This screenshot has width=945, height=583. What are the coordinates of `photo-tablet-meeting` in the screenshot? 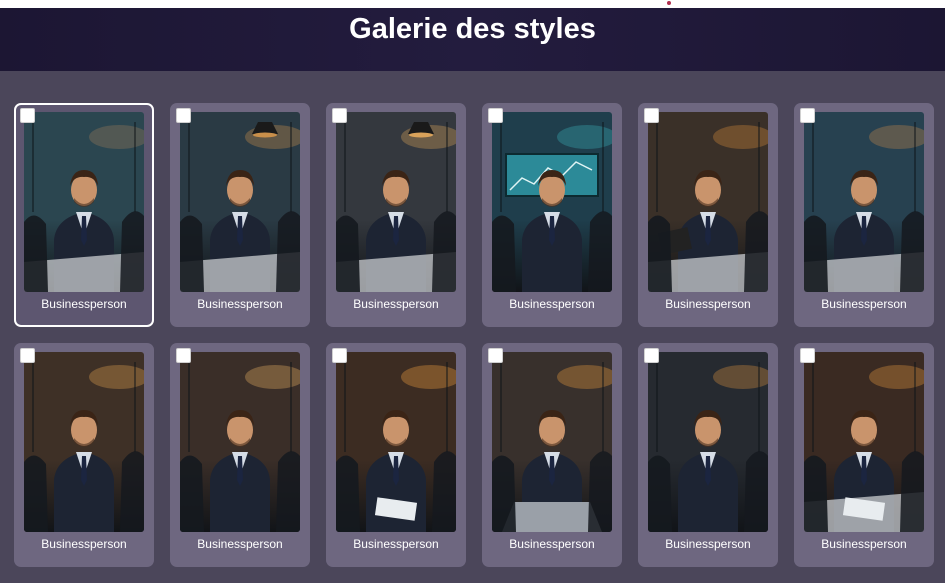 It's located at (708, 202).